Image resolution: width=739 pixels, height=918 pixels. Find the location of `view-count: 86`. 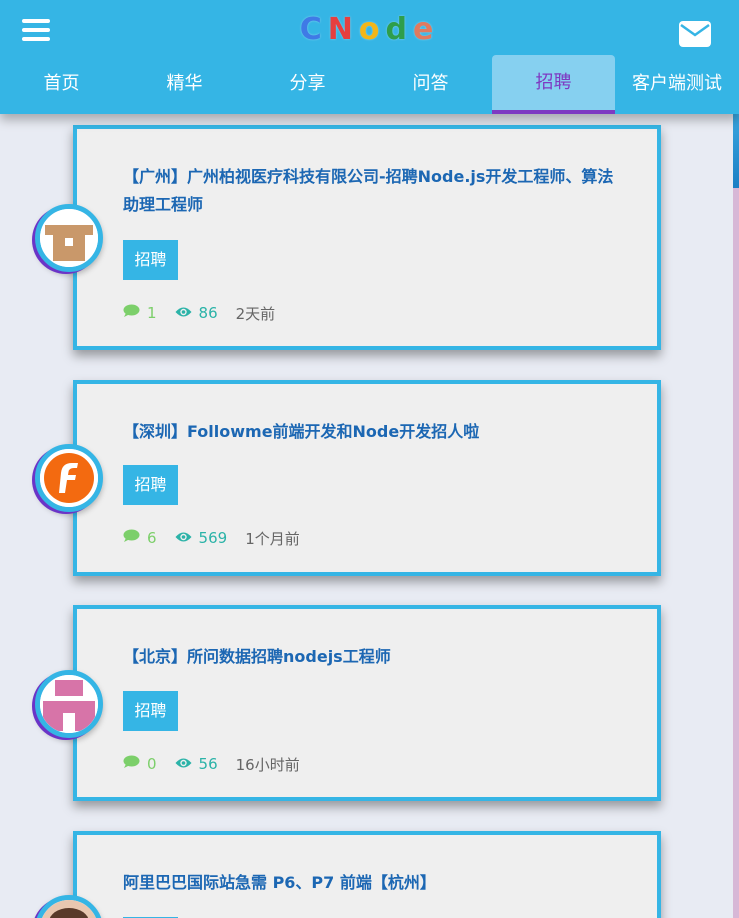

view-count: 86 is located at coordinates (208, 313).